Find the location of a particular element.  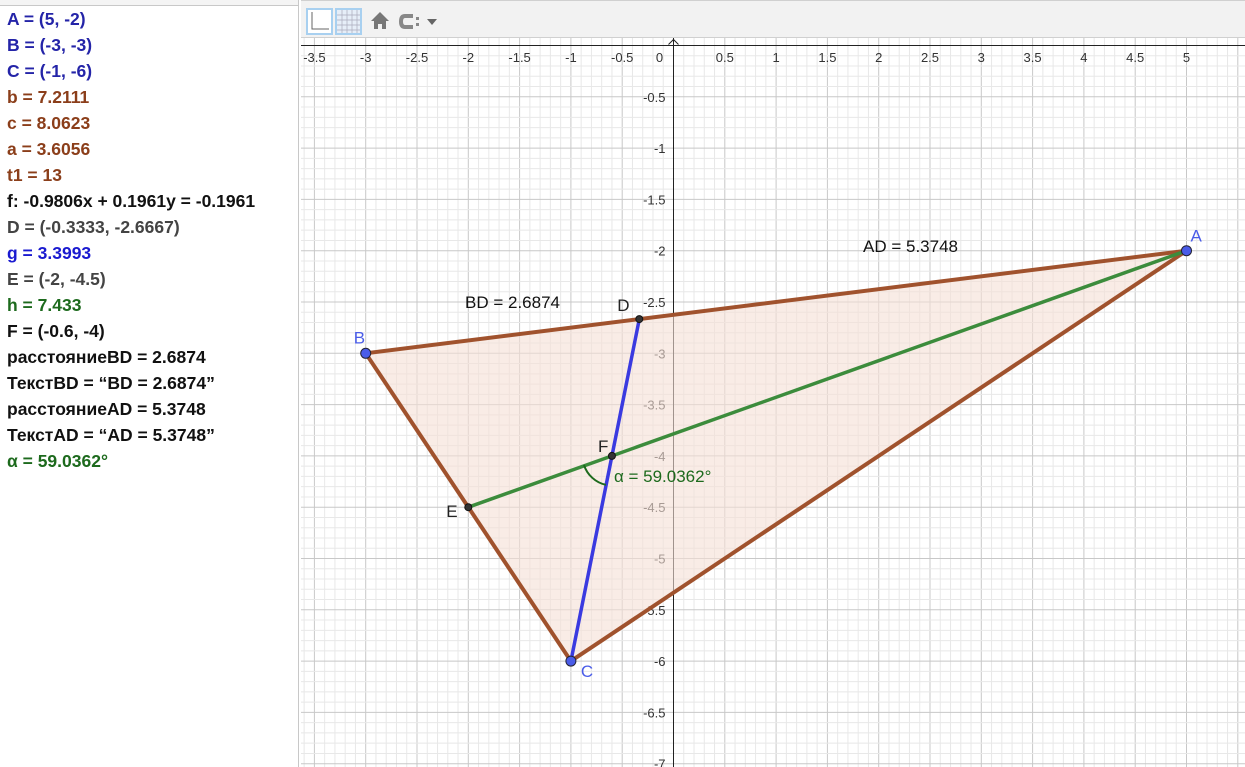

point-f is located at coordinates (611, 455).